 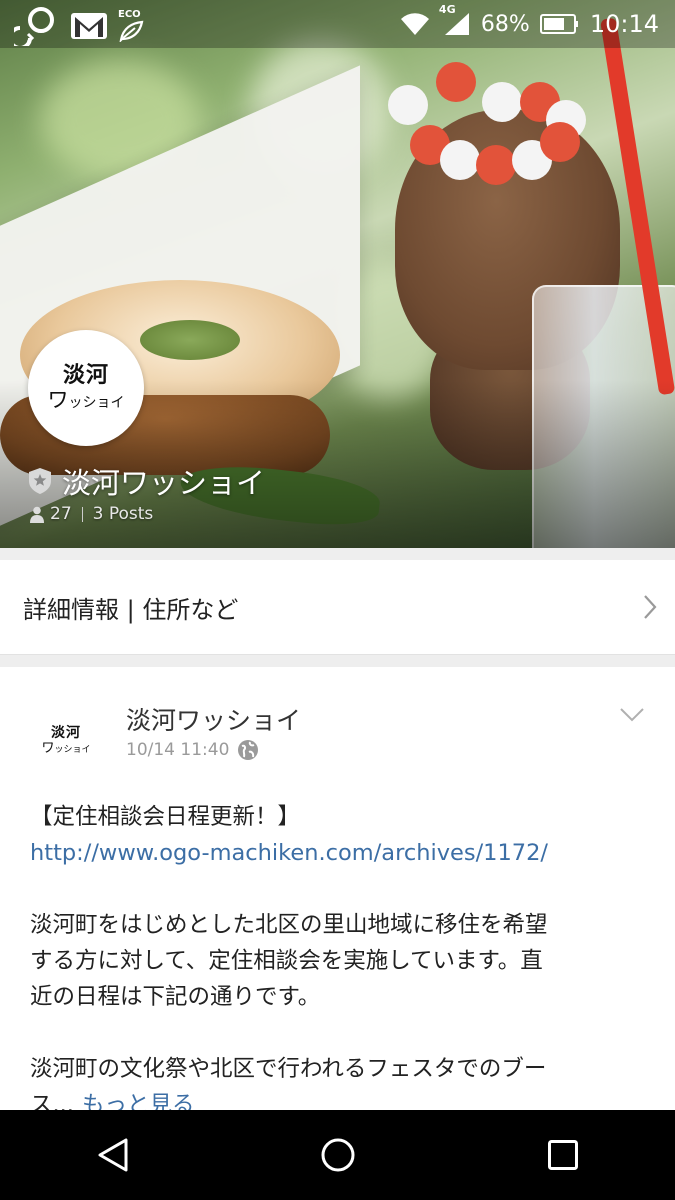 I want to click on wifi-icon, so click(x=415, y=24).